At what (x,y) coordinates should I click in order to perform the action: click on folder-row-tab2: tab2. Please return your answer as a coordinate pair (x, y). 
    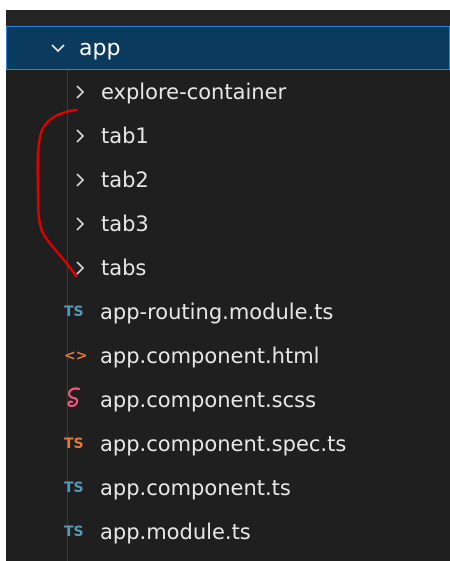
    Looking at the image, I should click on (228, 180).